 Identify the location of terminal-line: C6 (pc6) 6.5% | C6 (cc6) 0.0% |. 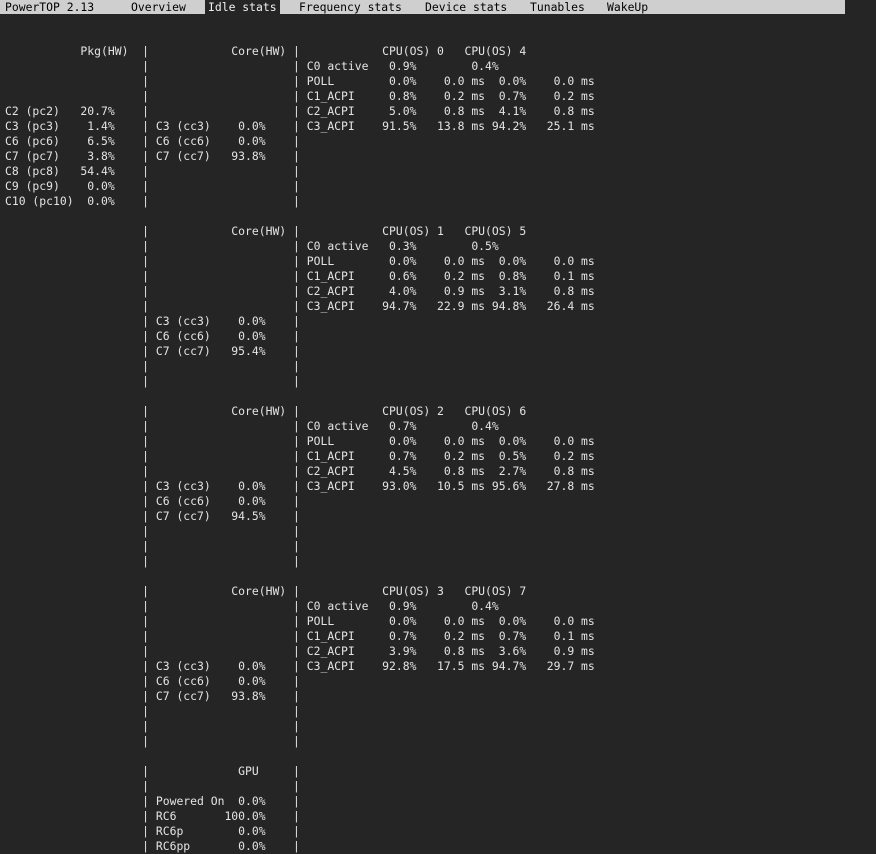
(152, 141).